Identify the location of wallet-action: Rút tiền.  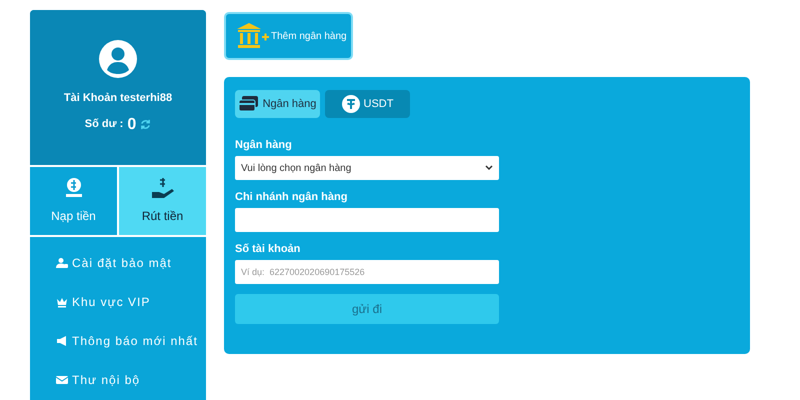
(161, 201).